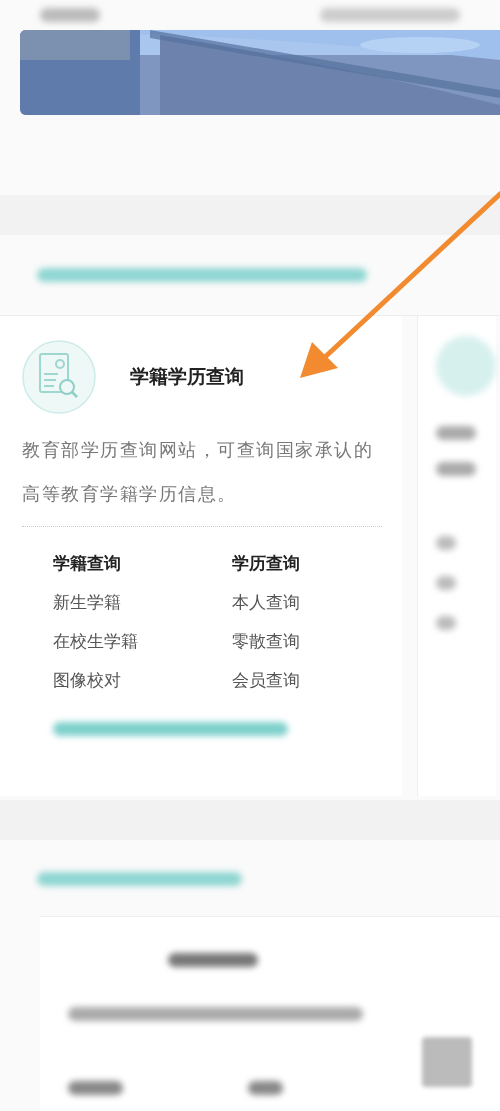 The image size is (500, 1111). What do you see at coordinates (266, 563) in the screenshot?
I see `query-link: 学历查询` at bounding box center [266, 563].